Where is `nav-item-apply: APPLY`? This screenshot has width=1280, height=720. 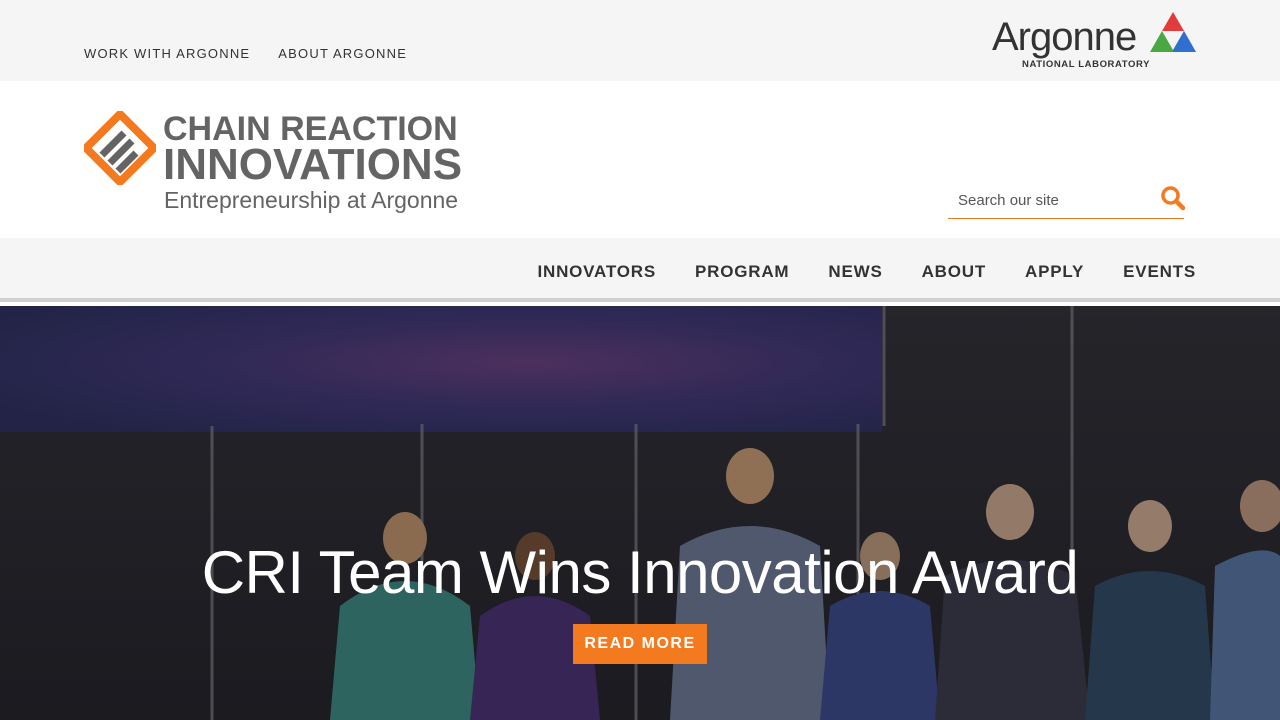 nav-item-apply: APPLY is located at coordinates (1054, 272).